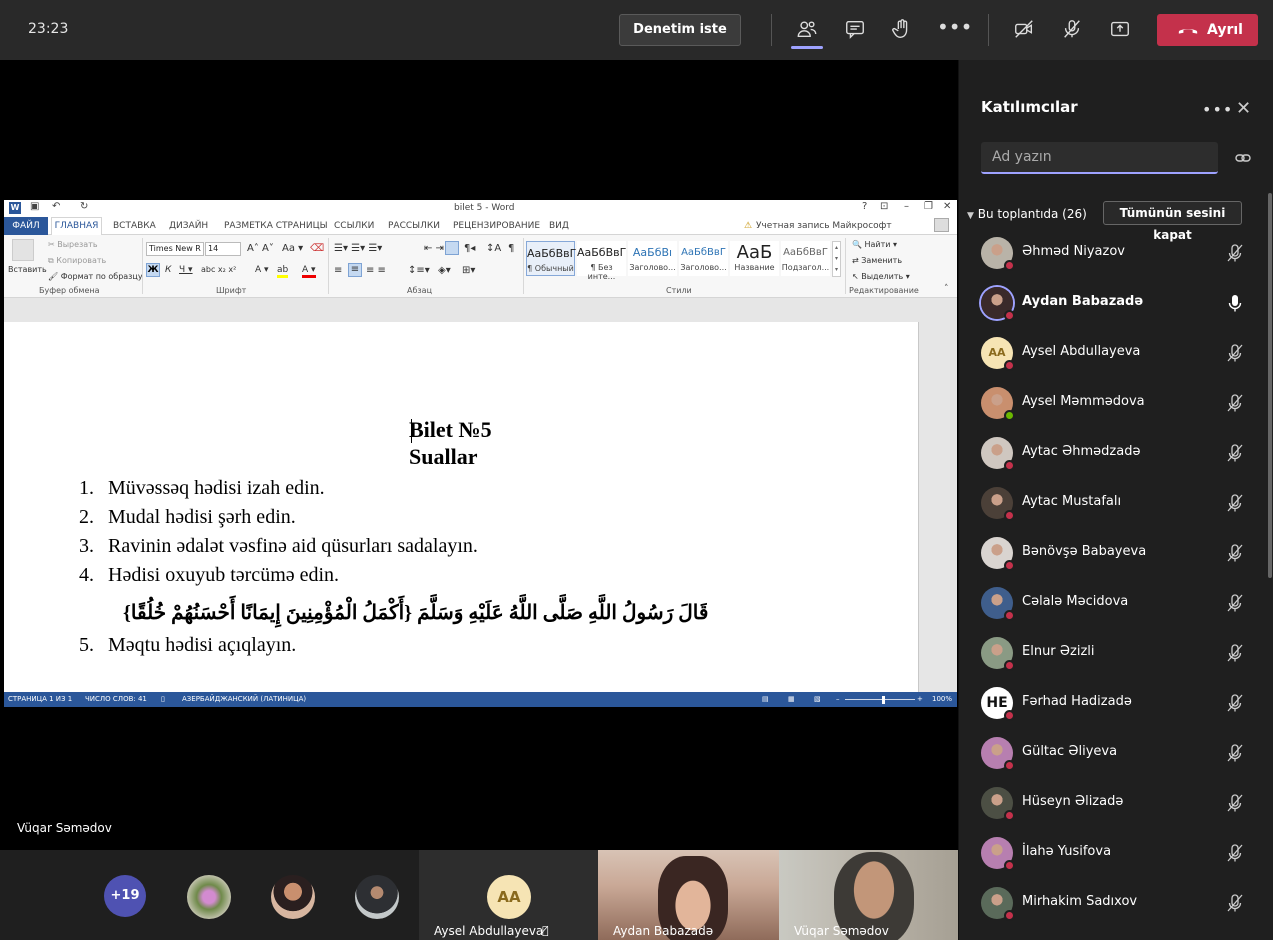 The image size is (1273, 940). Describe the element at coordinates (23, 250) in the screenshot. I see `paste-icon` at that location.